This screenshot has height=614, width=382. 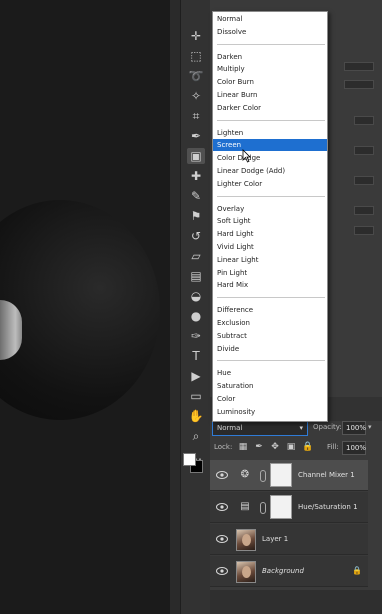 What do you see at coordinates (196, 176) in the screenshot?
I see `healing-brush-icon: ✚` at bounding box center [196, 176].